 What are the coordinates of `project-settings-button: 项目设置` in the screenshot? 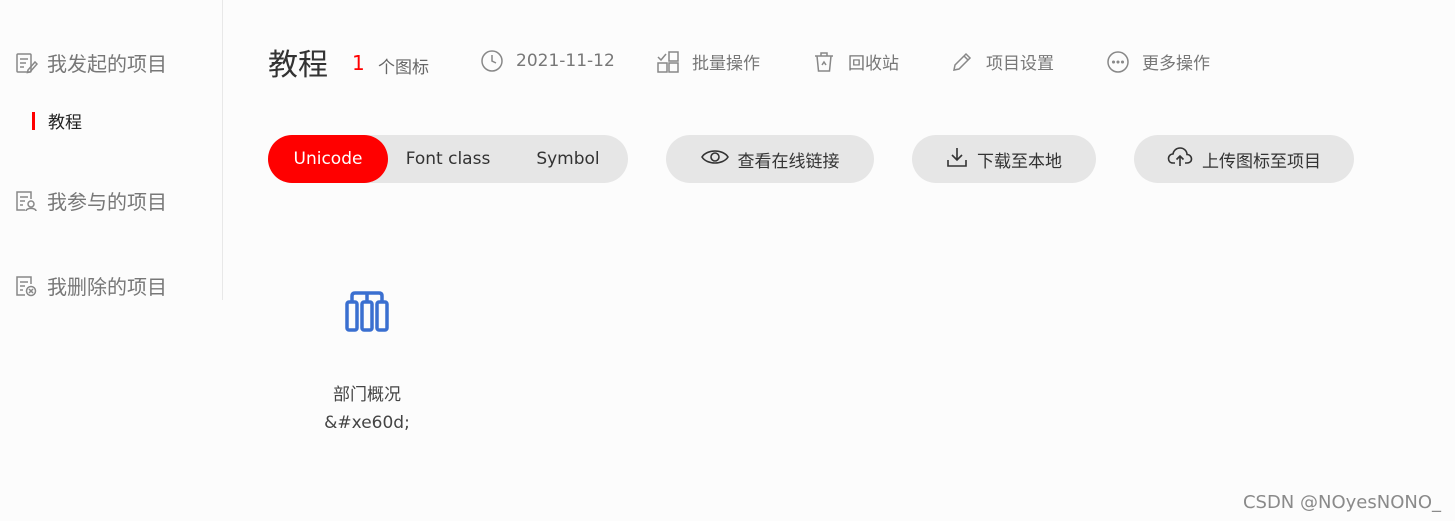 It's located at (1002, 61).